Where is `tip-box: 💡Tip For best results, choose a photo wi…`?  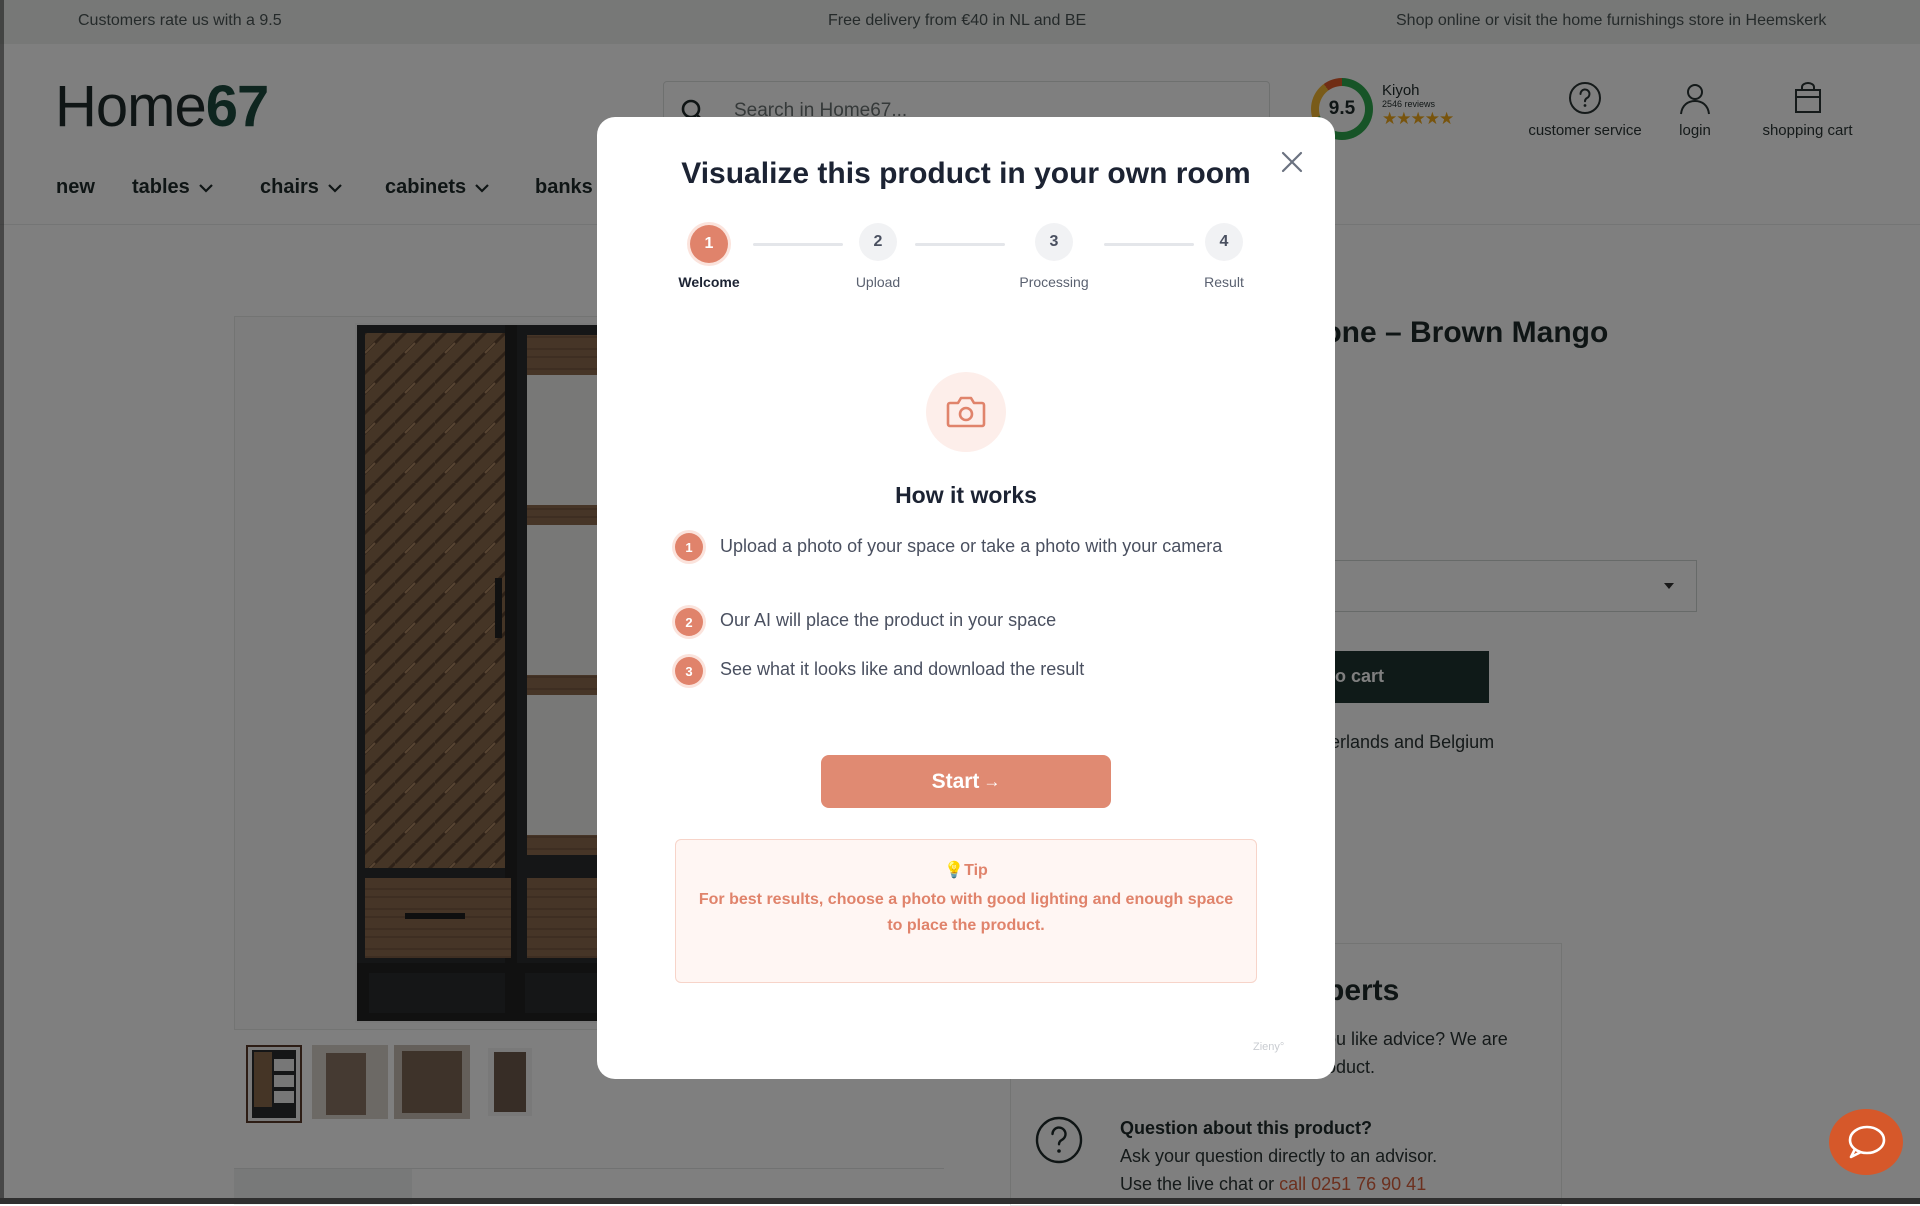 tip-box: 💡Tip For best results, choose a photo wi… is located at coordinates (966, 911).